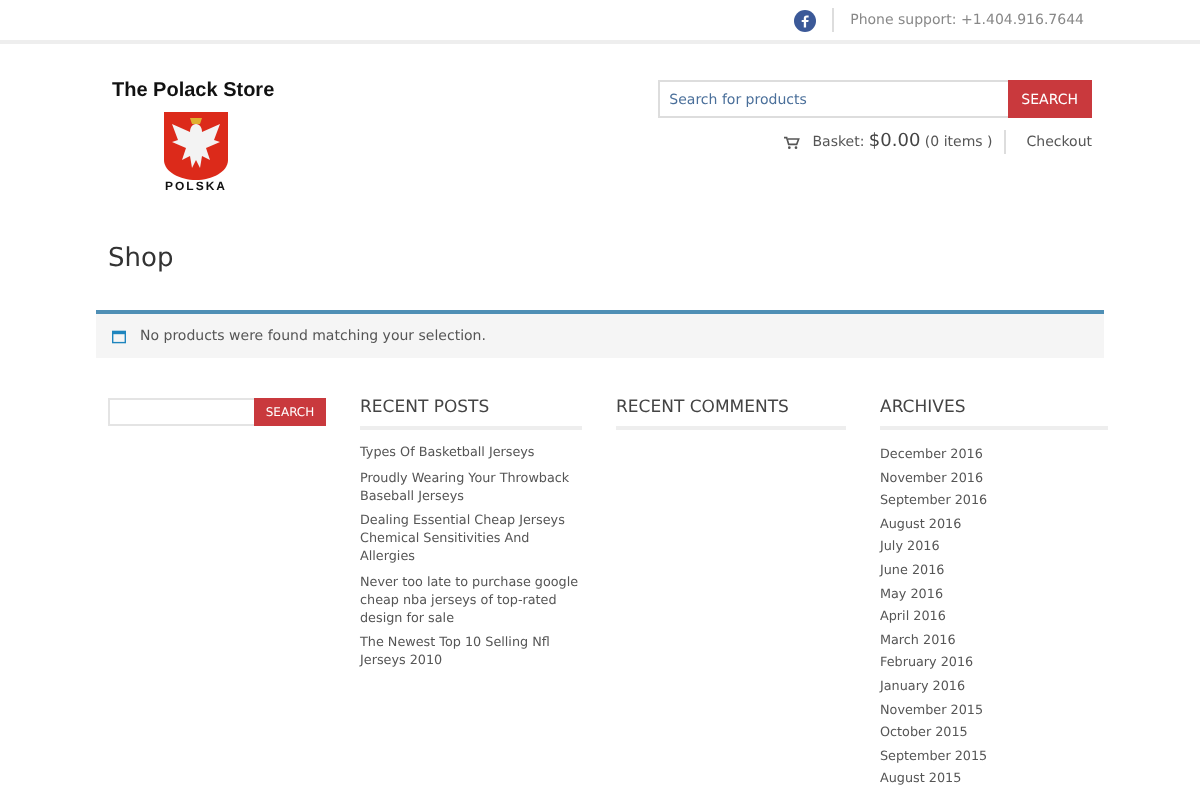 Image resolution: width=1200 pixels, height=800 pixels. Describe the element at coordinates (119, 336) in the screenshot. I see `window-icon` at that location.